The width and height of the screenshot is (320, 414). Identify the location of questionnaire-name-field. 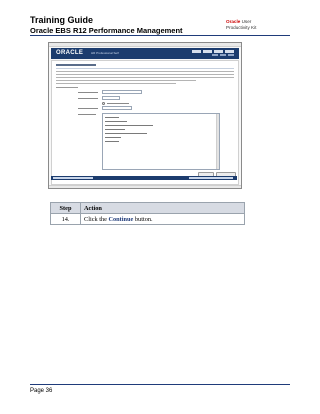
(122, 92).